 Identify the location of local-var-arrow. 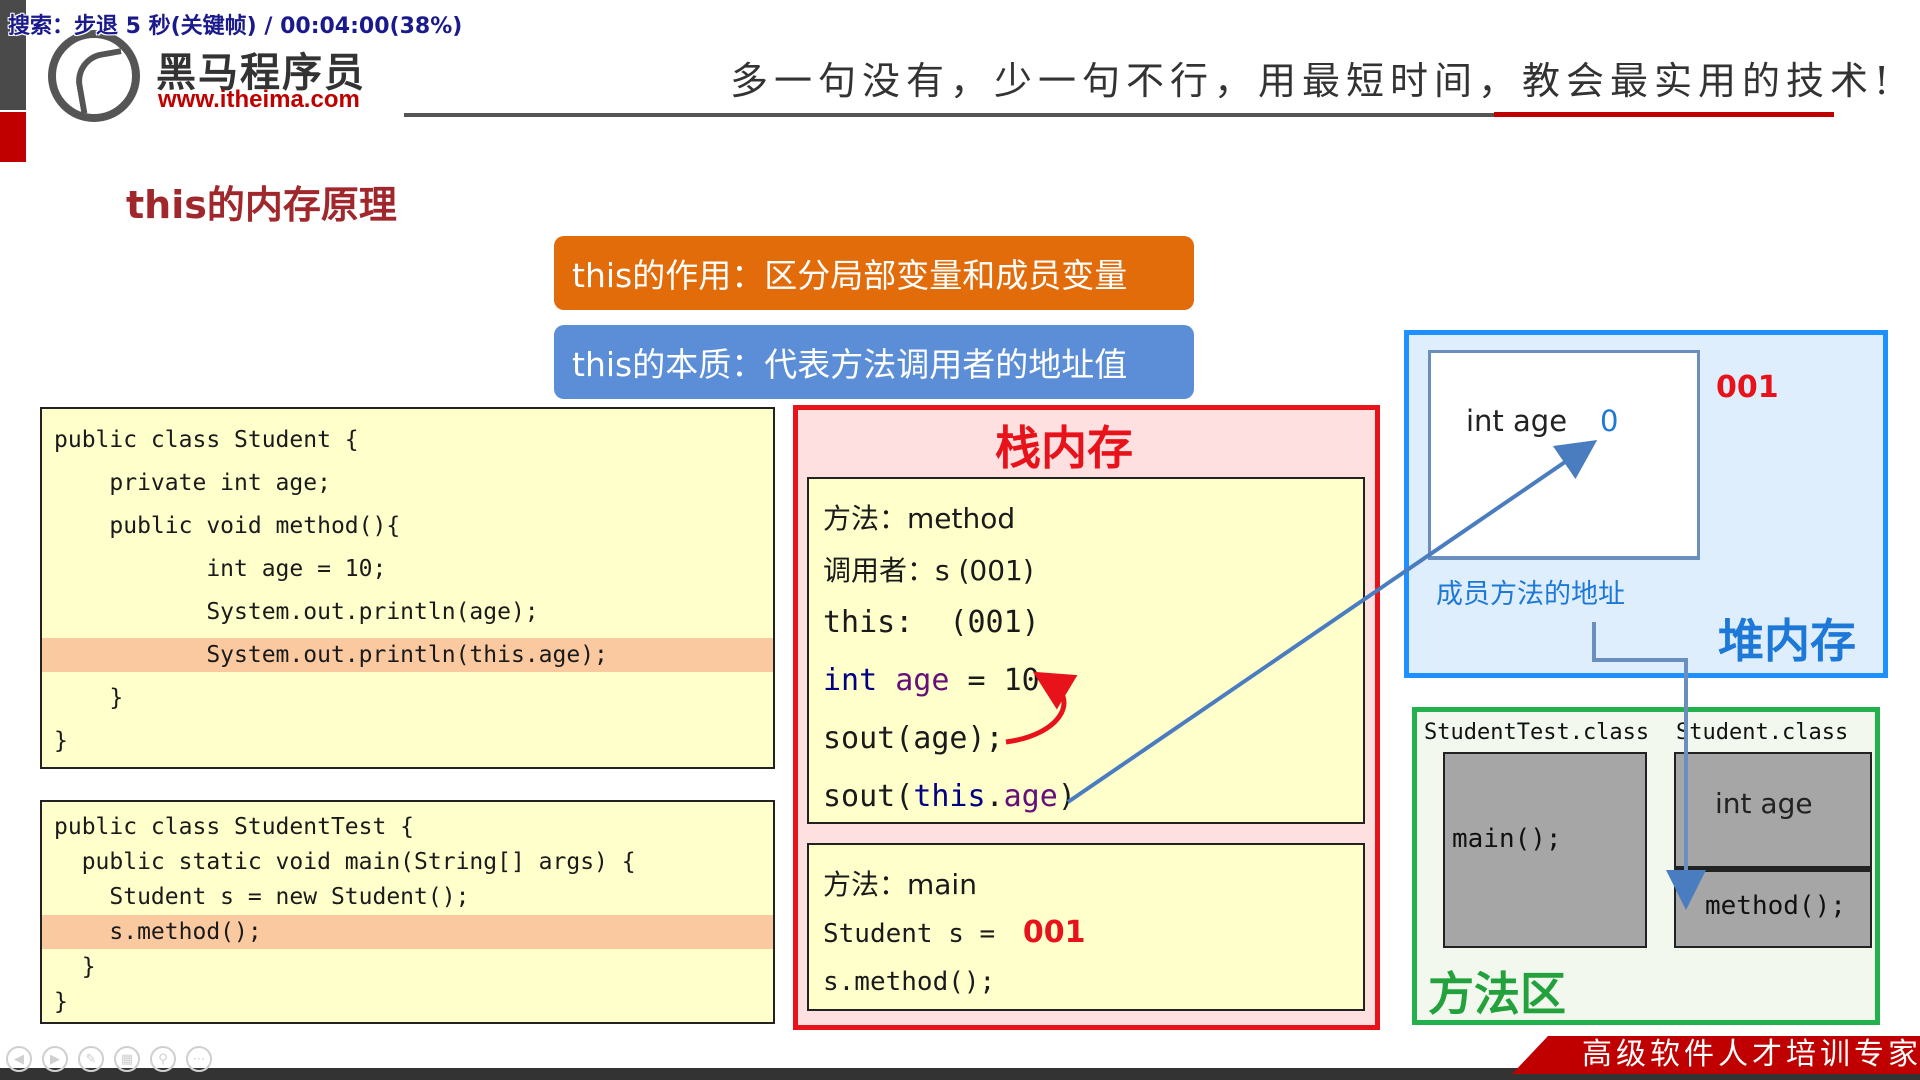
(1041, 708).